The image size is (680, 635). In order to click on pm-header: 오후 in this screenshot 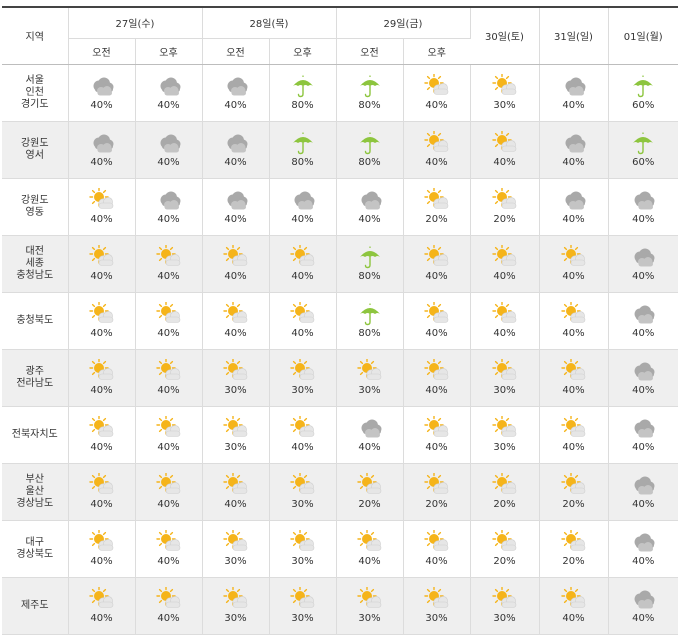, I will do `click(303, 51)`.